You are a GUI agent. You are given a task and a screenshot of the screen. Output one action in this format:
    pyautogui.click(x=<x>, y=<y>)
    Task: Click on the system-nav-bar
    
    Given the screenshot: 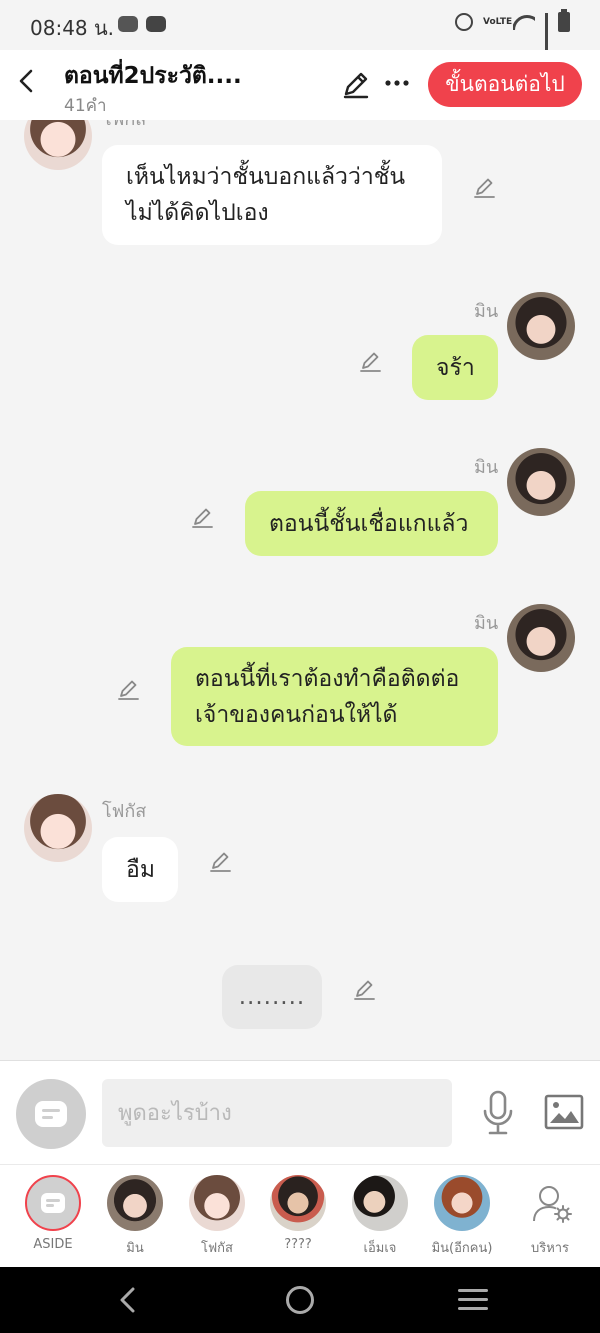 What is the action you would take?
    pyautogui.click(x=300, y=1300)
    